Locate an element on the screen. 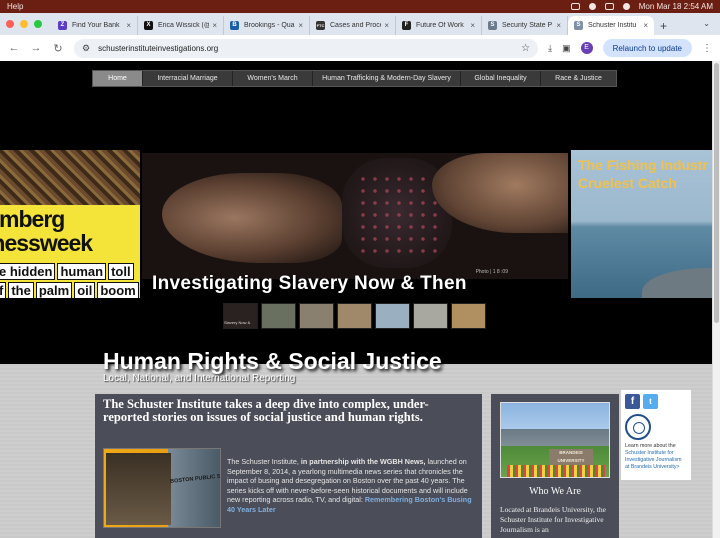  address-bar: ⚙ schusterinstituteinvestigations.org ☆ is located at coordinates (306, 48).